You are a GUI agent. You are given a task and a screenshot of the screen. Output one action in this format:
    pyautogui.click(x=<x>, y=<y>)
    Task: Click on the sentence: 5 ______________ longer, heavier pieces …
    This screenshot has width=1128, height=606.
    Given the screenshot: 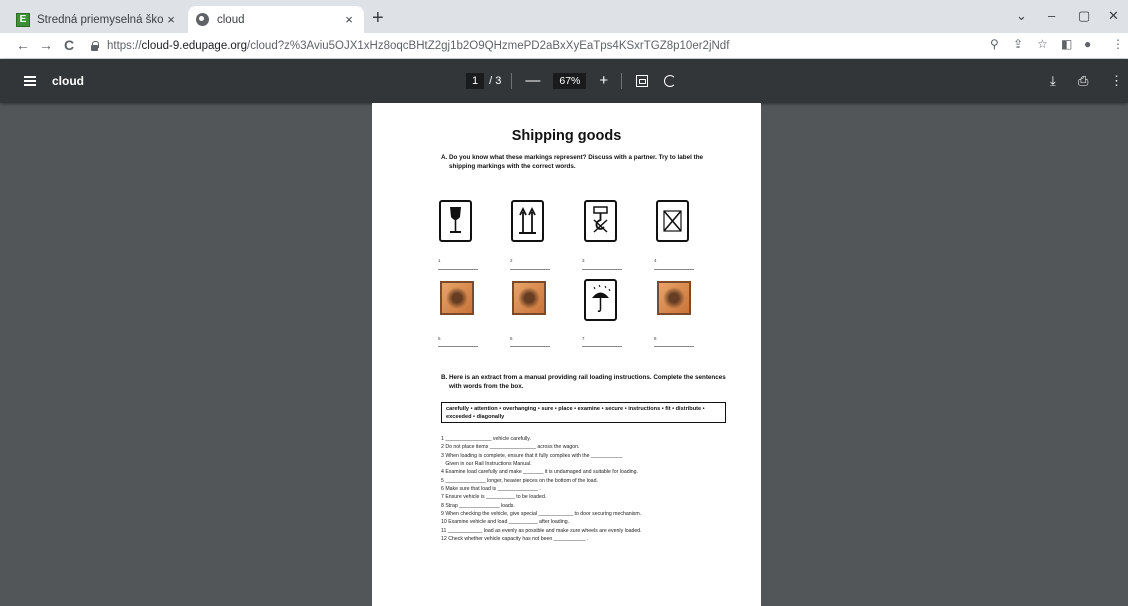 What is the action you would take?
    pyautogui.click(x=519, y=480)
    